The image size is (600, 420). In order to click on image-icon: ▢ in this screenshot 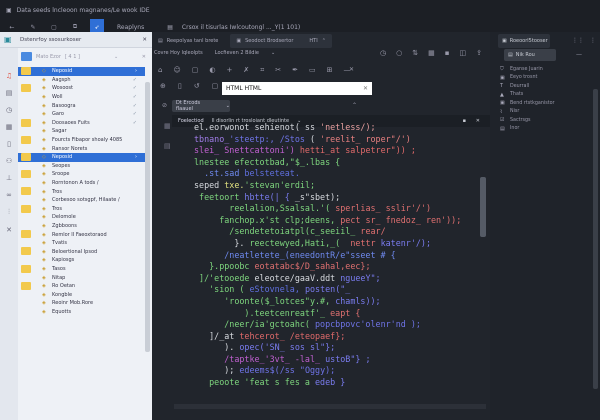, I will do `click(195, 70)`.